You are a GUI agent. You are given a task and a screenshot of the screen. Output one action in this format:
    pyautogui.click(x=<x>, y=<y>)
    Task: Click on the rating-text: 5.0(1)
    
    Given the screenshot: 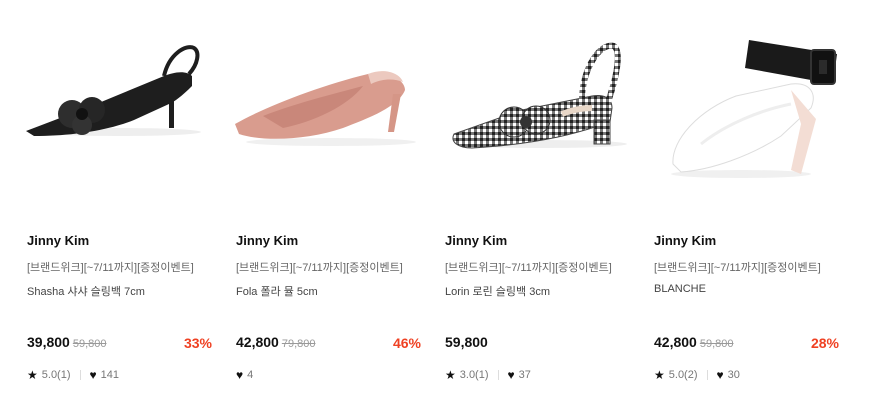 What is the action you would take?
    pyautogui.click(x=56, y=375)
    